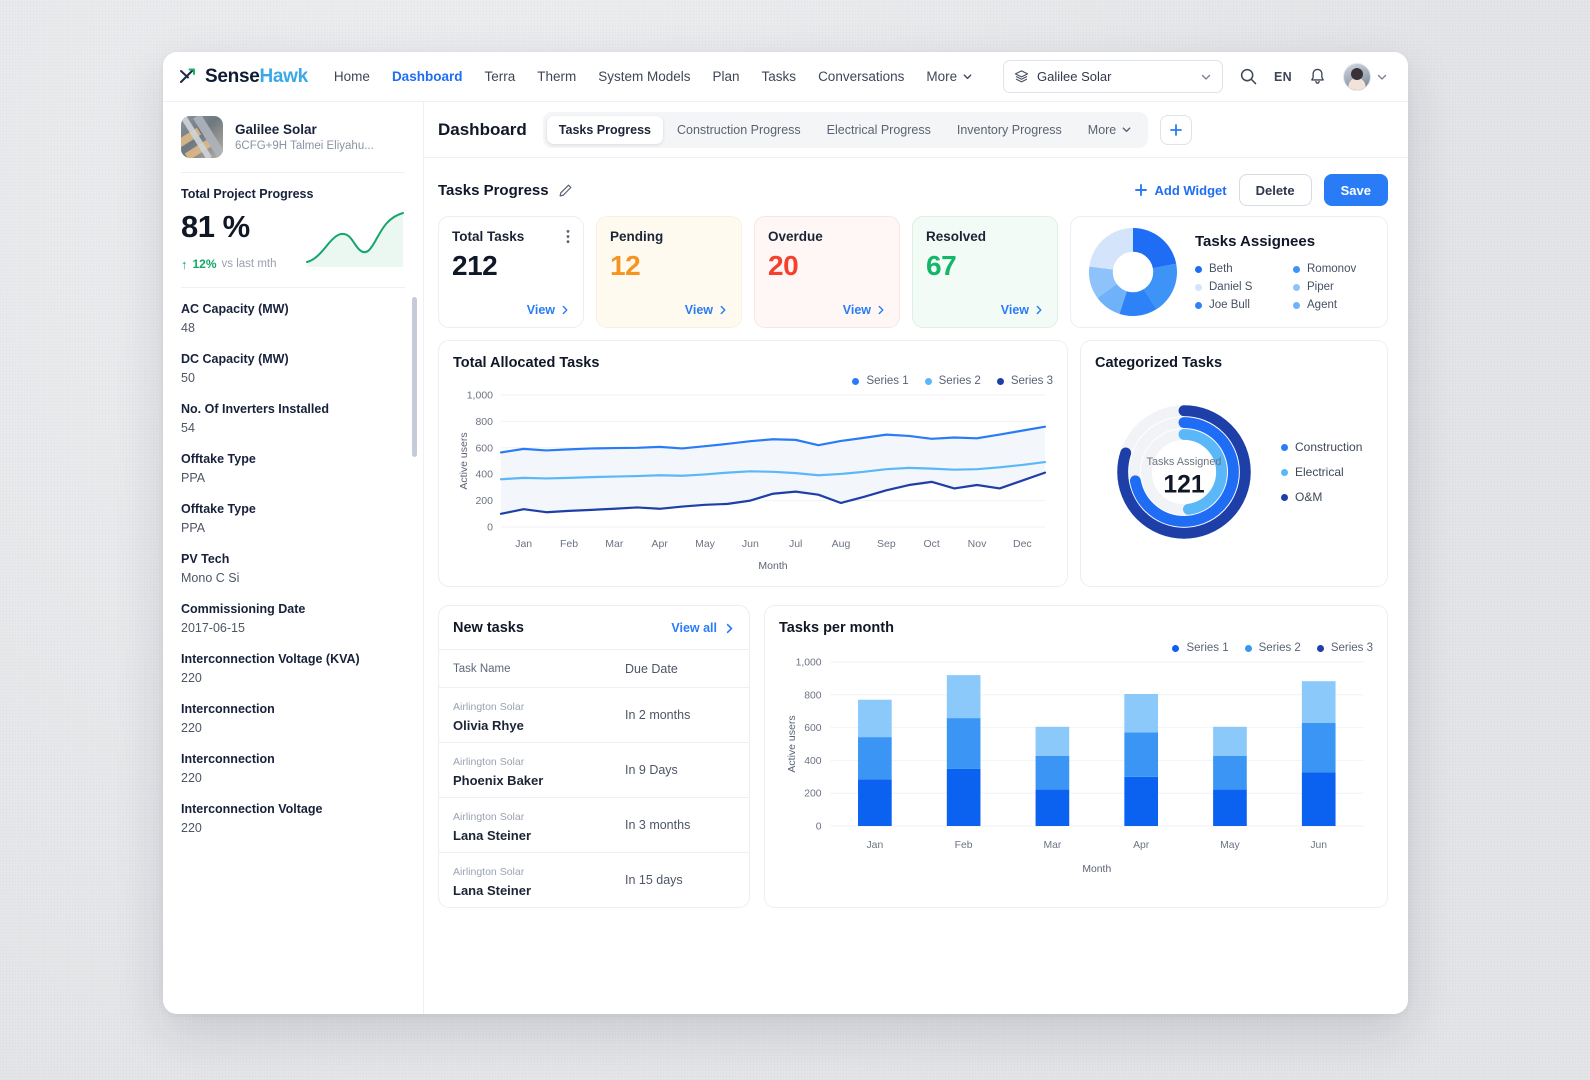 The width and height of the screenshot is (1590, 1080). I want to click on attribute-value: 48, so click(188, 328).